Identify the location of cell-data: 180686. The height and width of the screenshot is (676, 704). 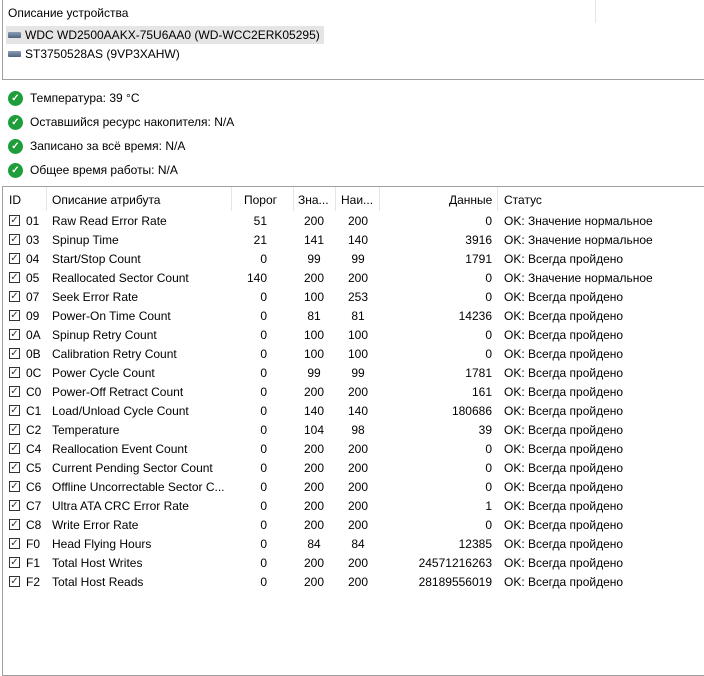
(471, 411).